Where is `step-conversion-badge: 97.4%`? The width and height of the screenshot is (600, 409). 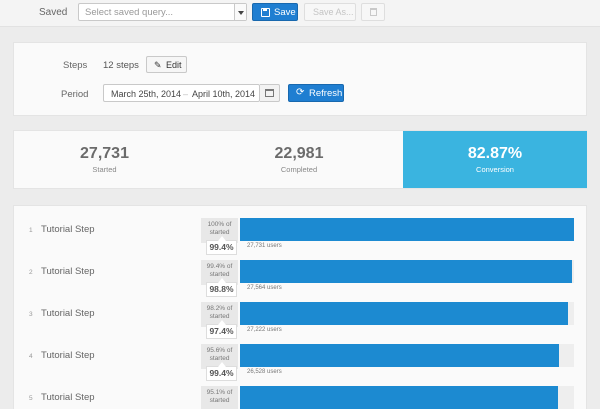 step-conversion-badge: 97.4% is located at coordinates (221, 329).